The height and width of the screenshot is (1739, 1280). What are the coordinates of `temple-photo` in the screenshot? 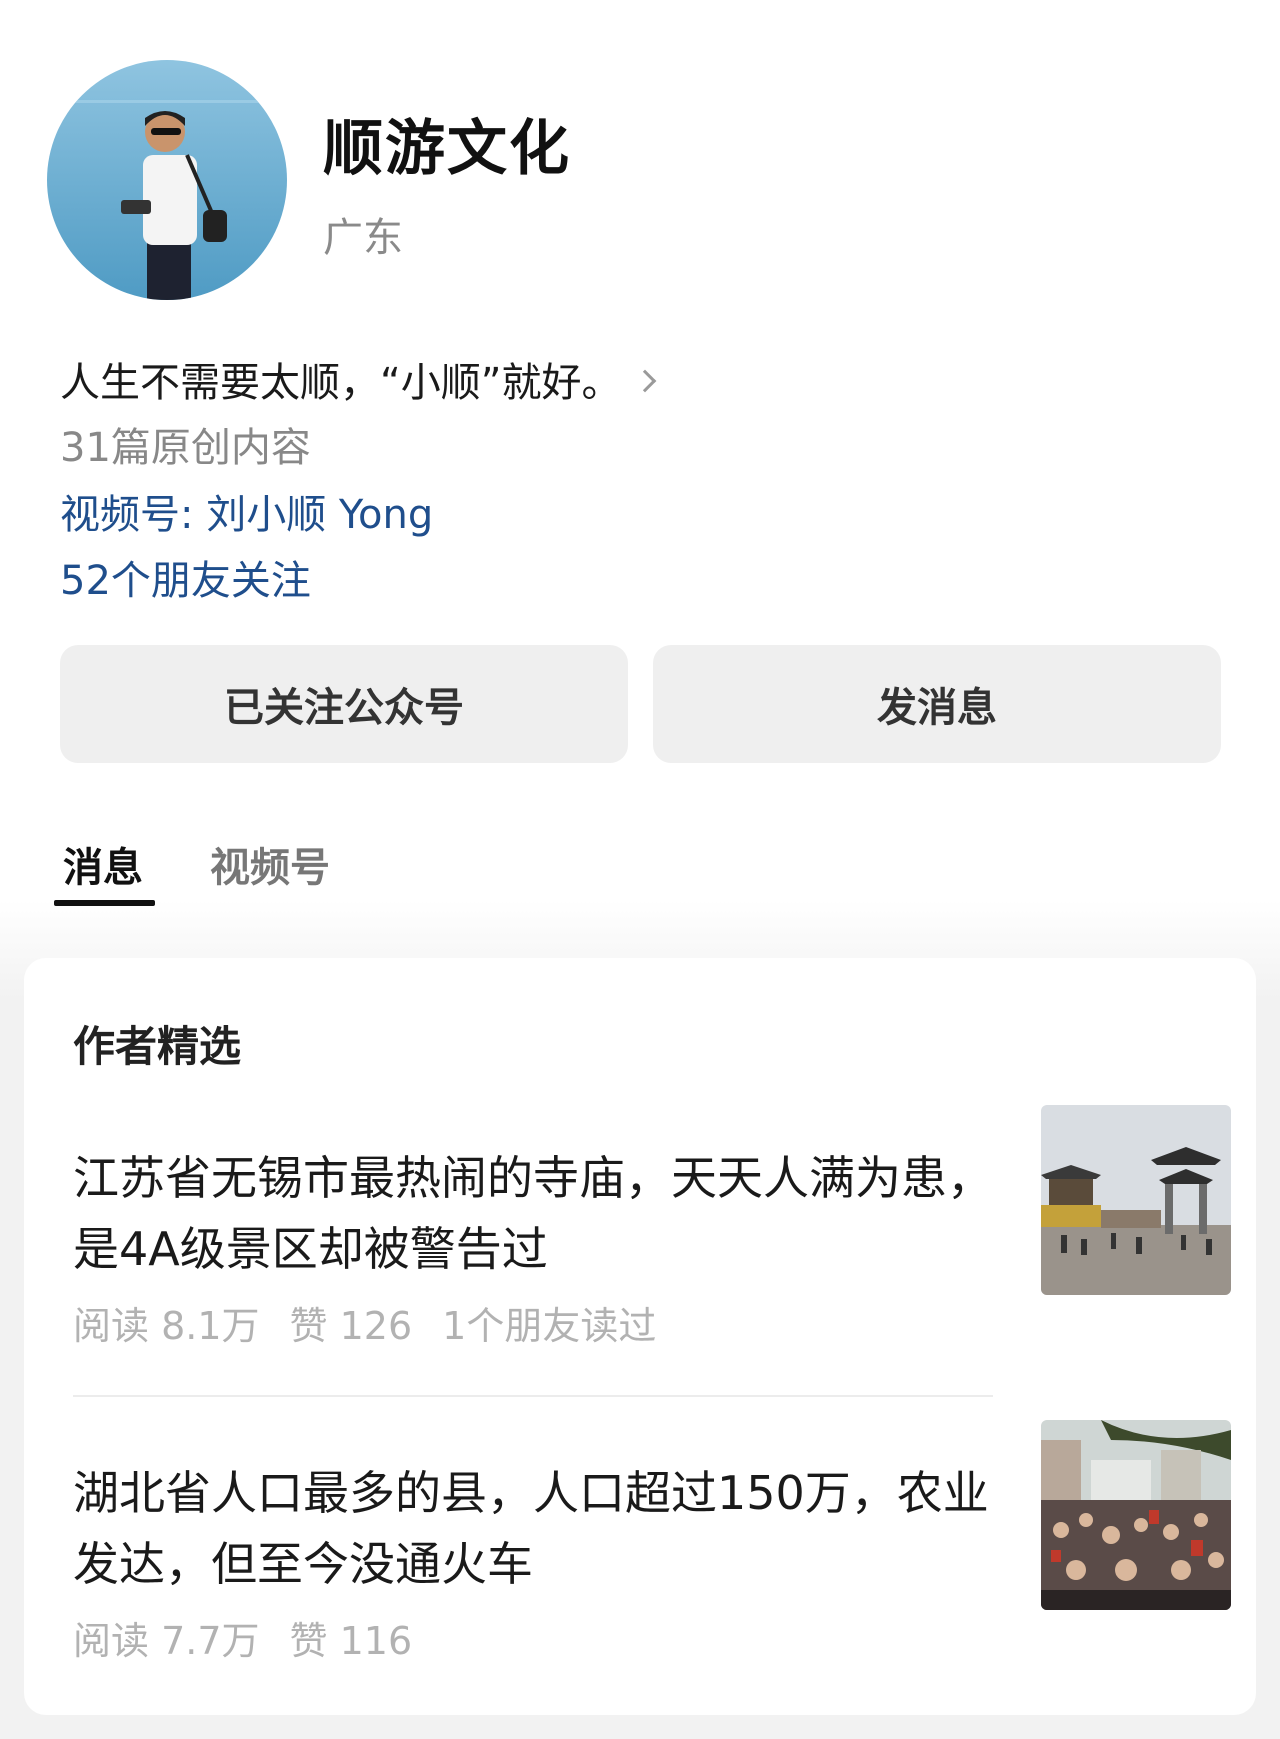 It's located at (1136, 1200).